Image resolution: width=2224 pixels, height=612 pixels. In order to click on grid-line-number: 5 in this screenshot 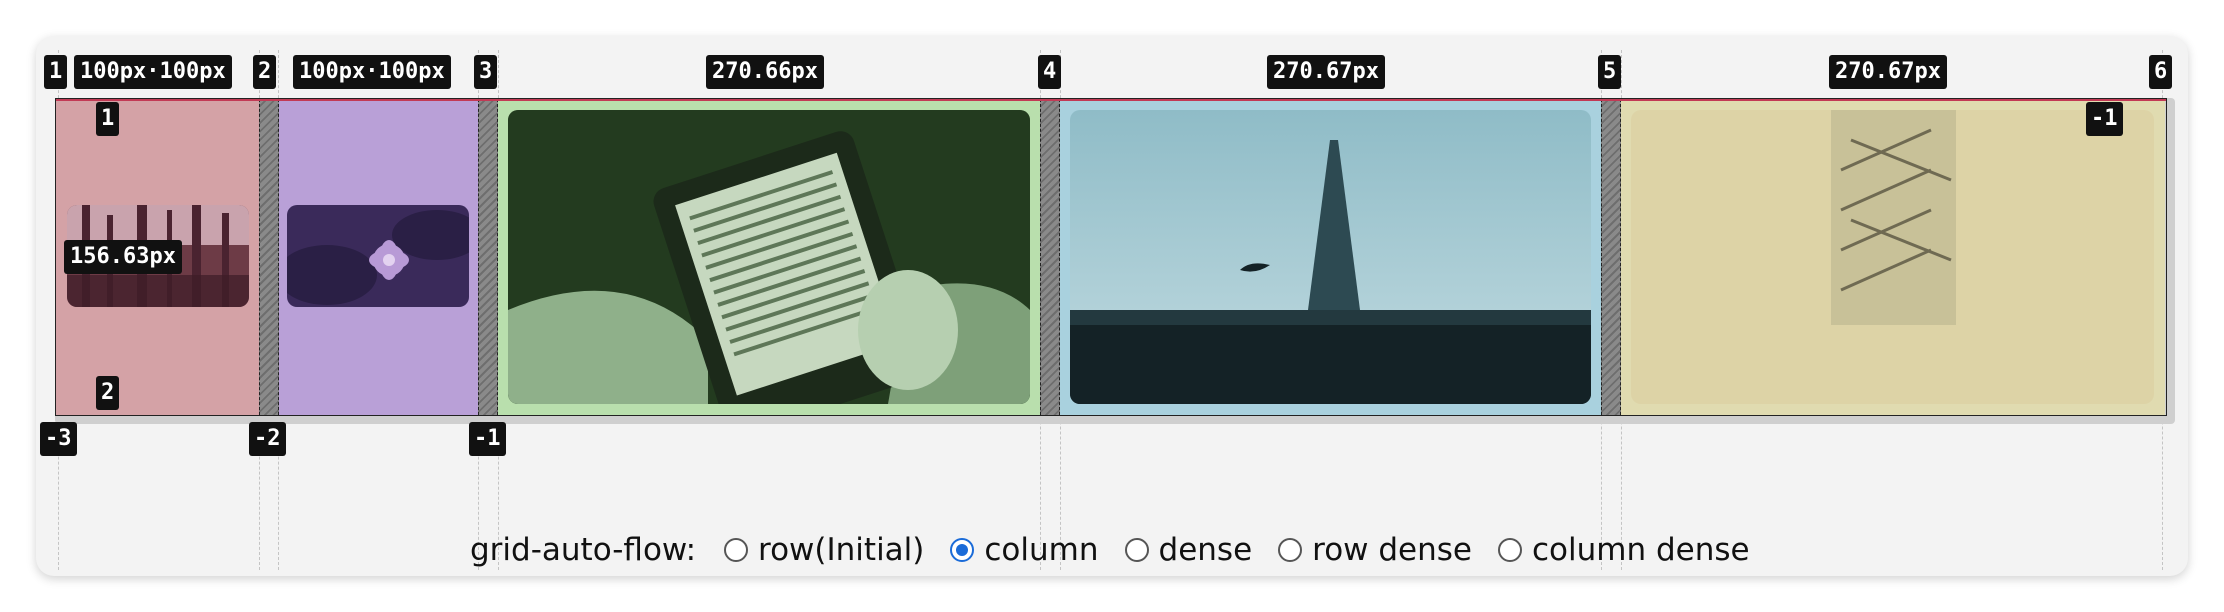, I will do `click(1610, 72)`.